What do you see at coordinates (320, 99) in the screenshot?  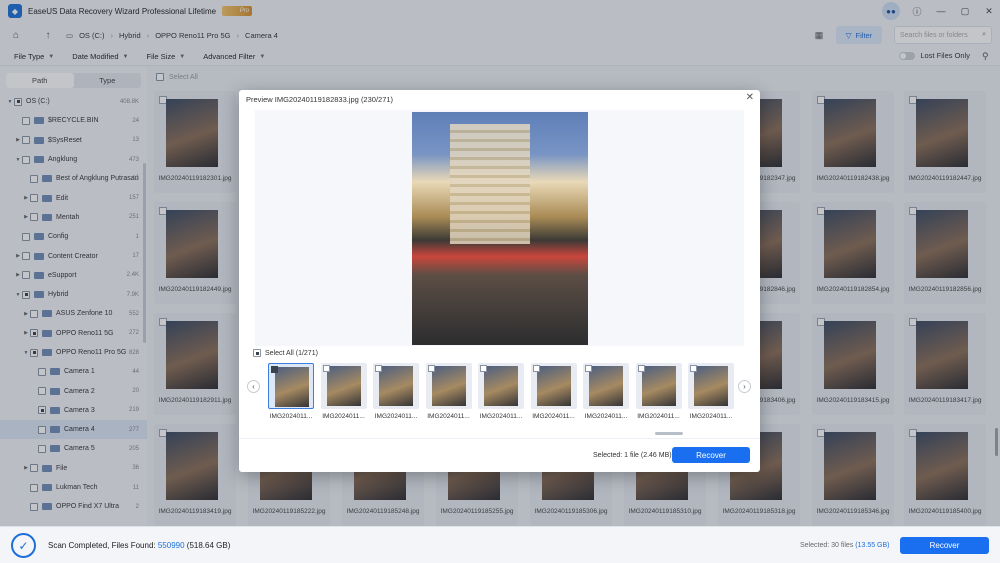 I see `dialog-title: Preview IMG20240119182833.jpg (230/271)` at bounding box center [320, 99].